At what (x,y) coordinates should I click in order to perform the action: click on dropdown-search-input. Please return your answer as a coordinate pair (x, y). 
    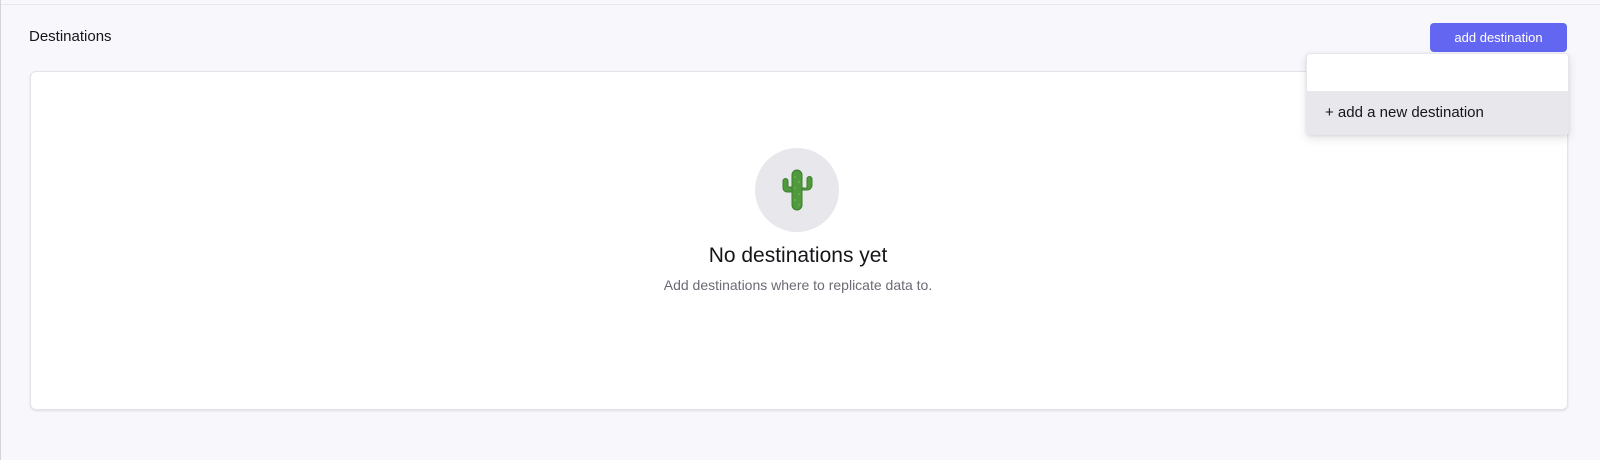
    Looking at the image, I should click on (1437, 72).